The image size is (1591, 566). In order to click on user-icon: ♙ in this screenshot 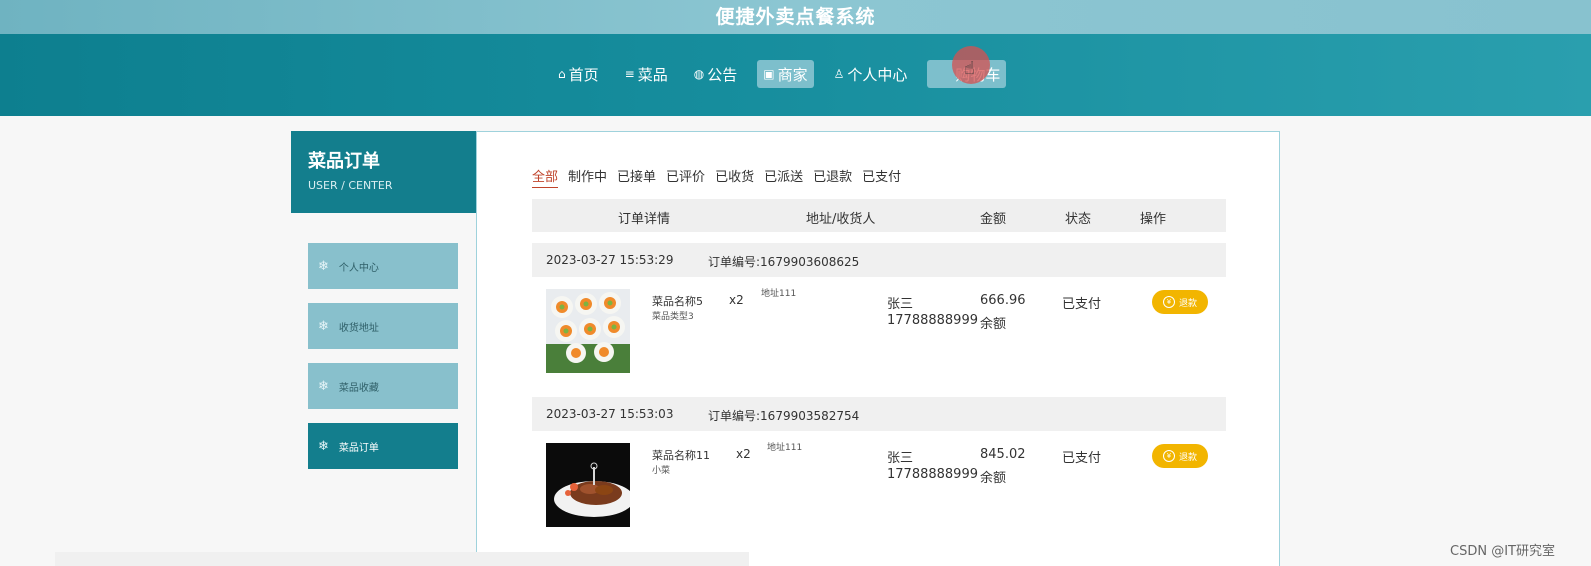, I will do `click(839, 74)`.